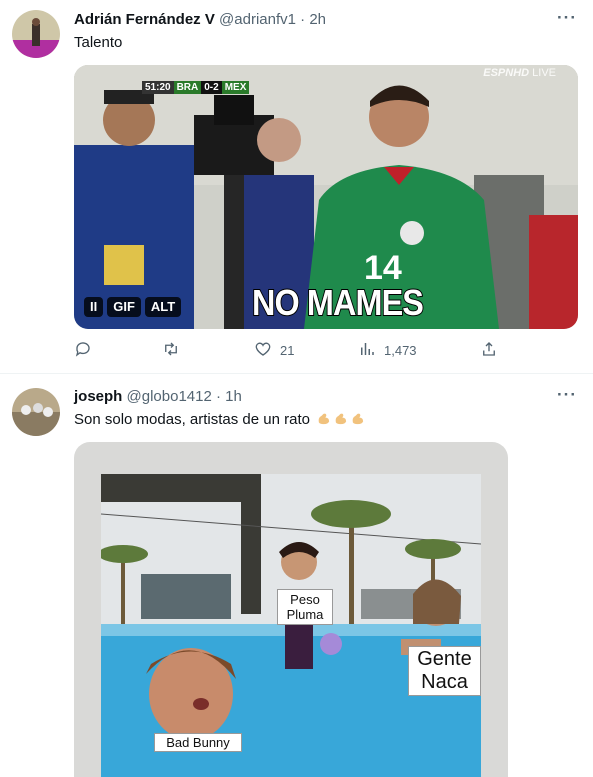 This screenshot has height=777, width=593. I want to click on author-name: Adrián Fernández V, so click(144, 19).